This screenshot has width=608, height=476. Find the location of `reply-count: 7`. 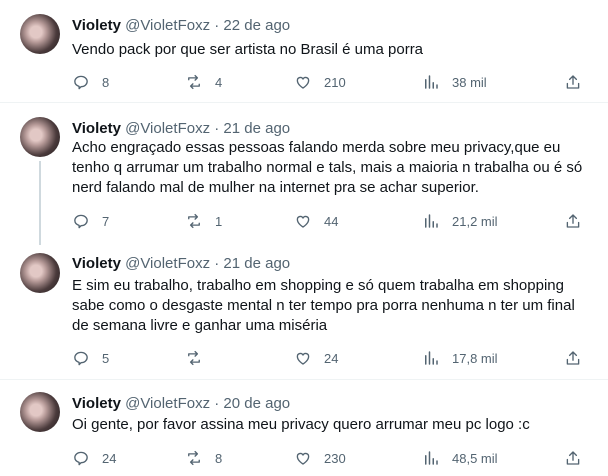

reply-count: 7 is located at coordinates (106, 221).